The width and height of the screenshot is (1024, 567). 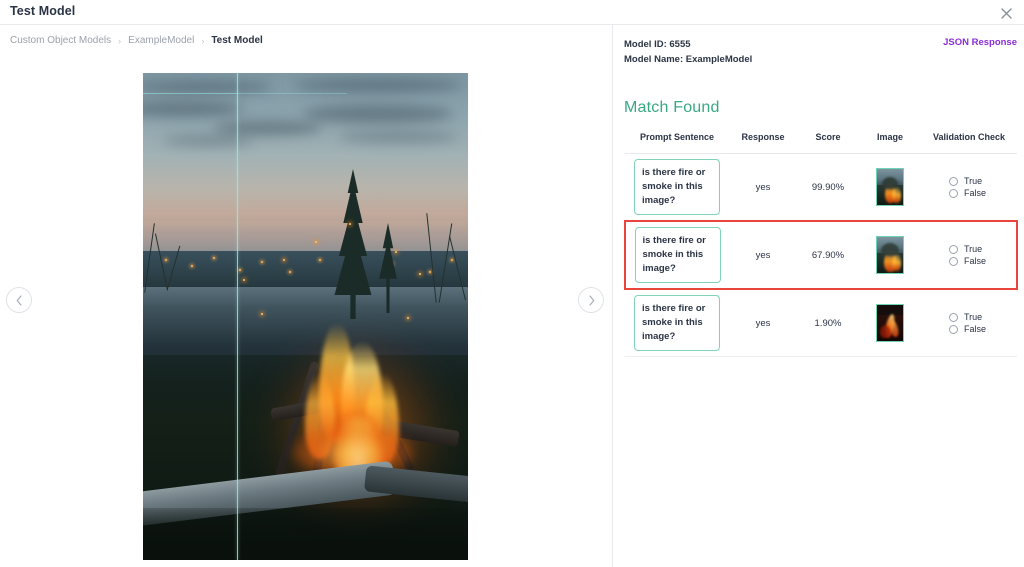 I want to click on match-found-heading: Match Found, so click(x=672, y=107).